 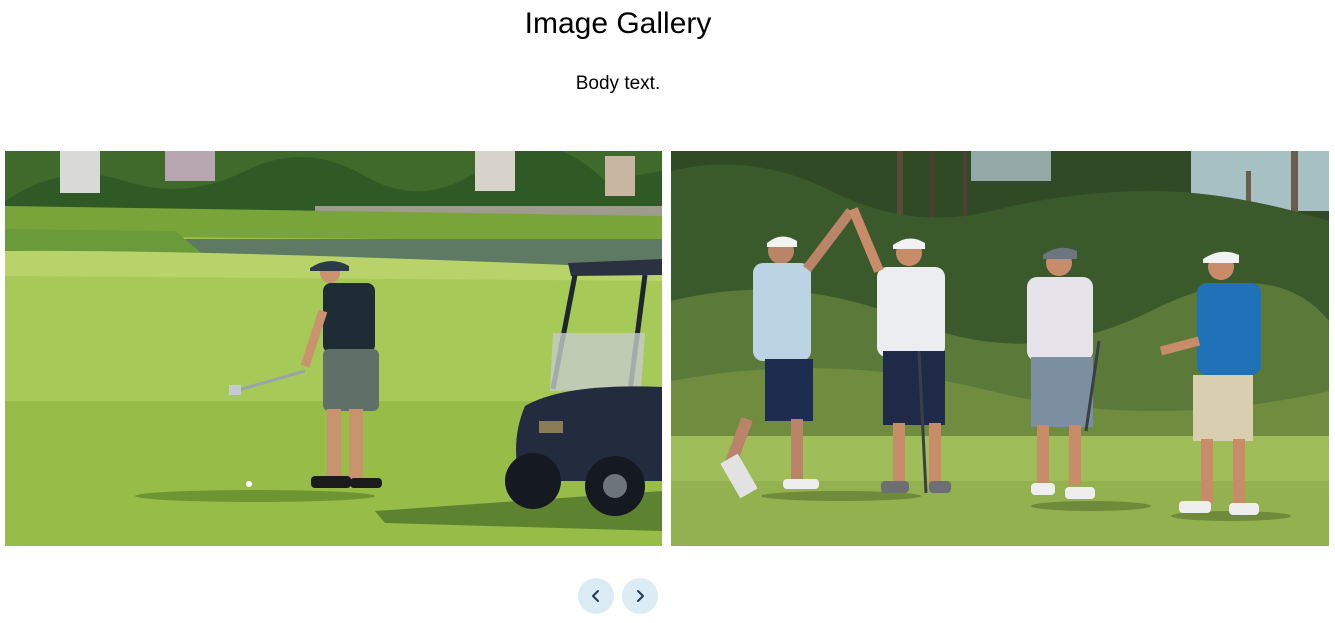 I want to click on gallery-next-button, so click(x=640, y=596).